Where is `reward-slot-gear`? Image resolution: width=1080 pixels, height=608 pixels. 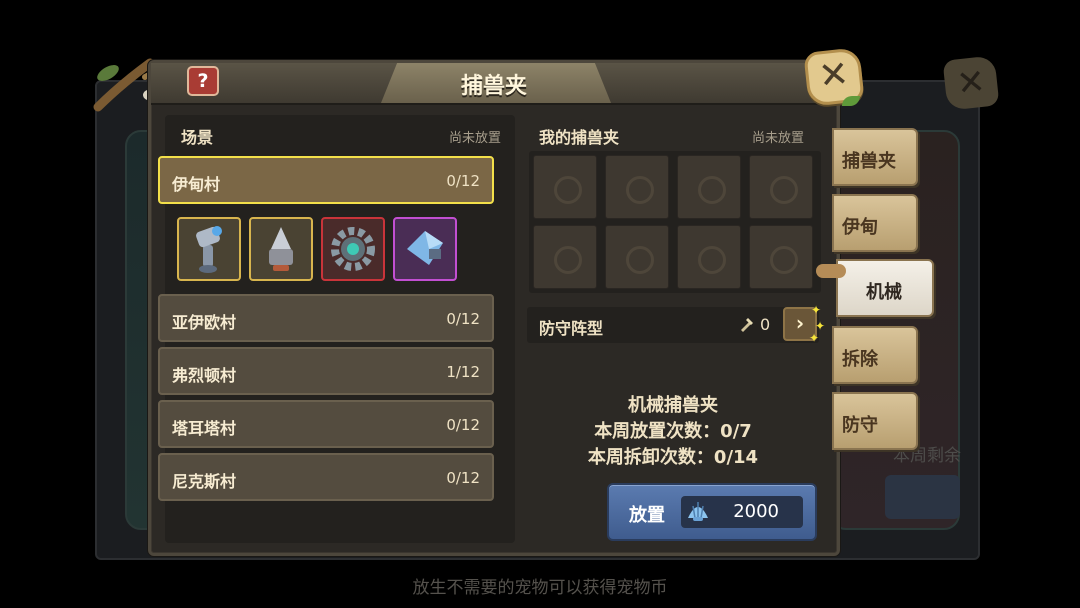
reward-slot-gear is located at coordinates (353, 249).